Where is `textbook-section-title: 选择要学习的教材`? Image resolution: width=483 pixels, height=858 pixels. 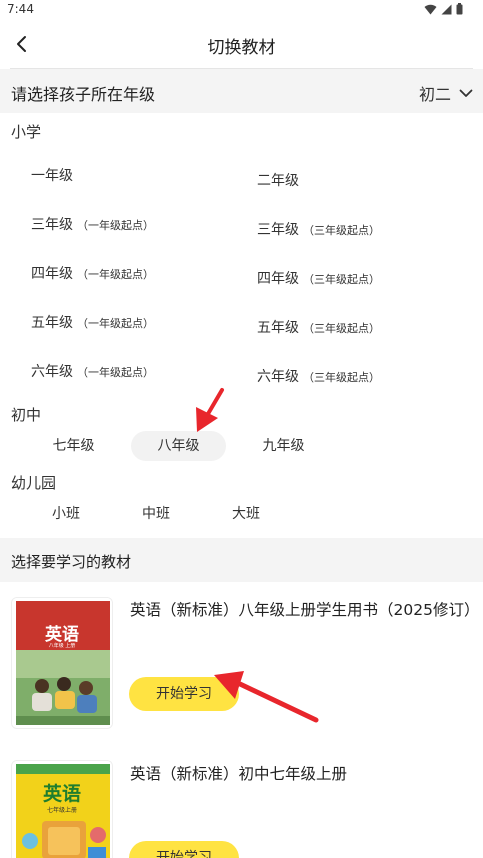 textbook-section-title: 选择要学习的教材 is located at coordinates (71, 562).